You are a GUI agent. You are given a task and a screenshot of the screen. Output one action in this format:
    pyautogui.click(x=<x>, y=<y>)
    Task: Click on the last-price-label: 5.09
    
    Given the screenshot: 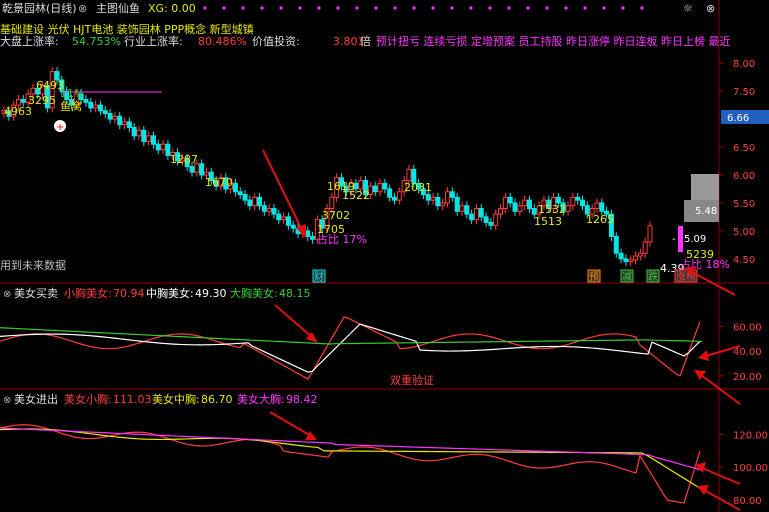 What is the action you would take?
    pyautogui.click(x=695, y=239)
    